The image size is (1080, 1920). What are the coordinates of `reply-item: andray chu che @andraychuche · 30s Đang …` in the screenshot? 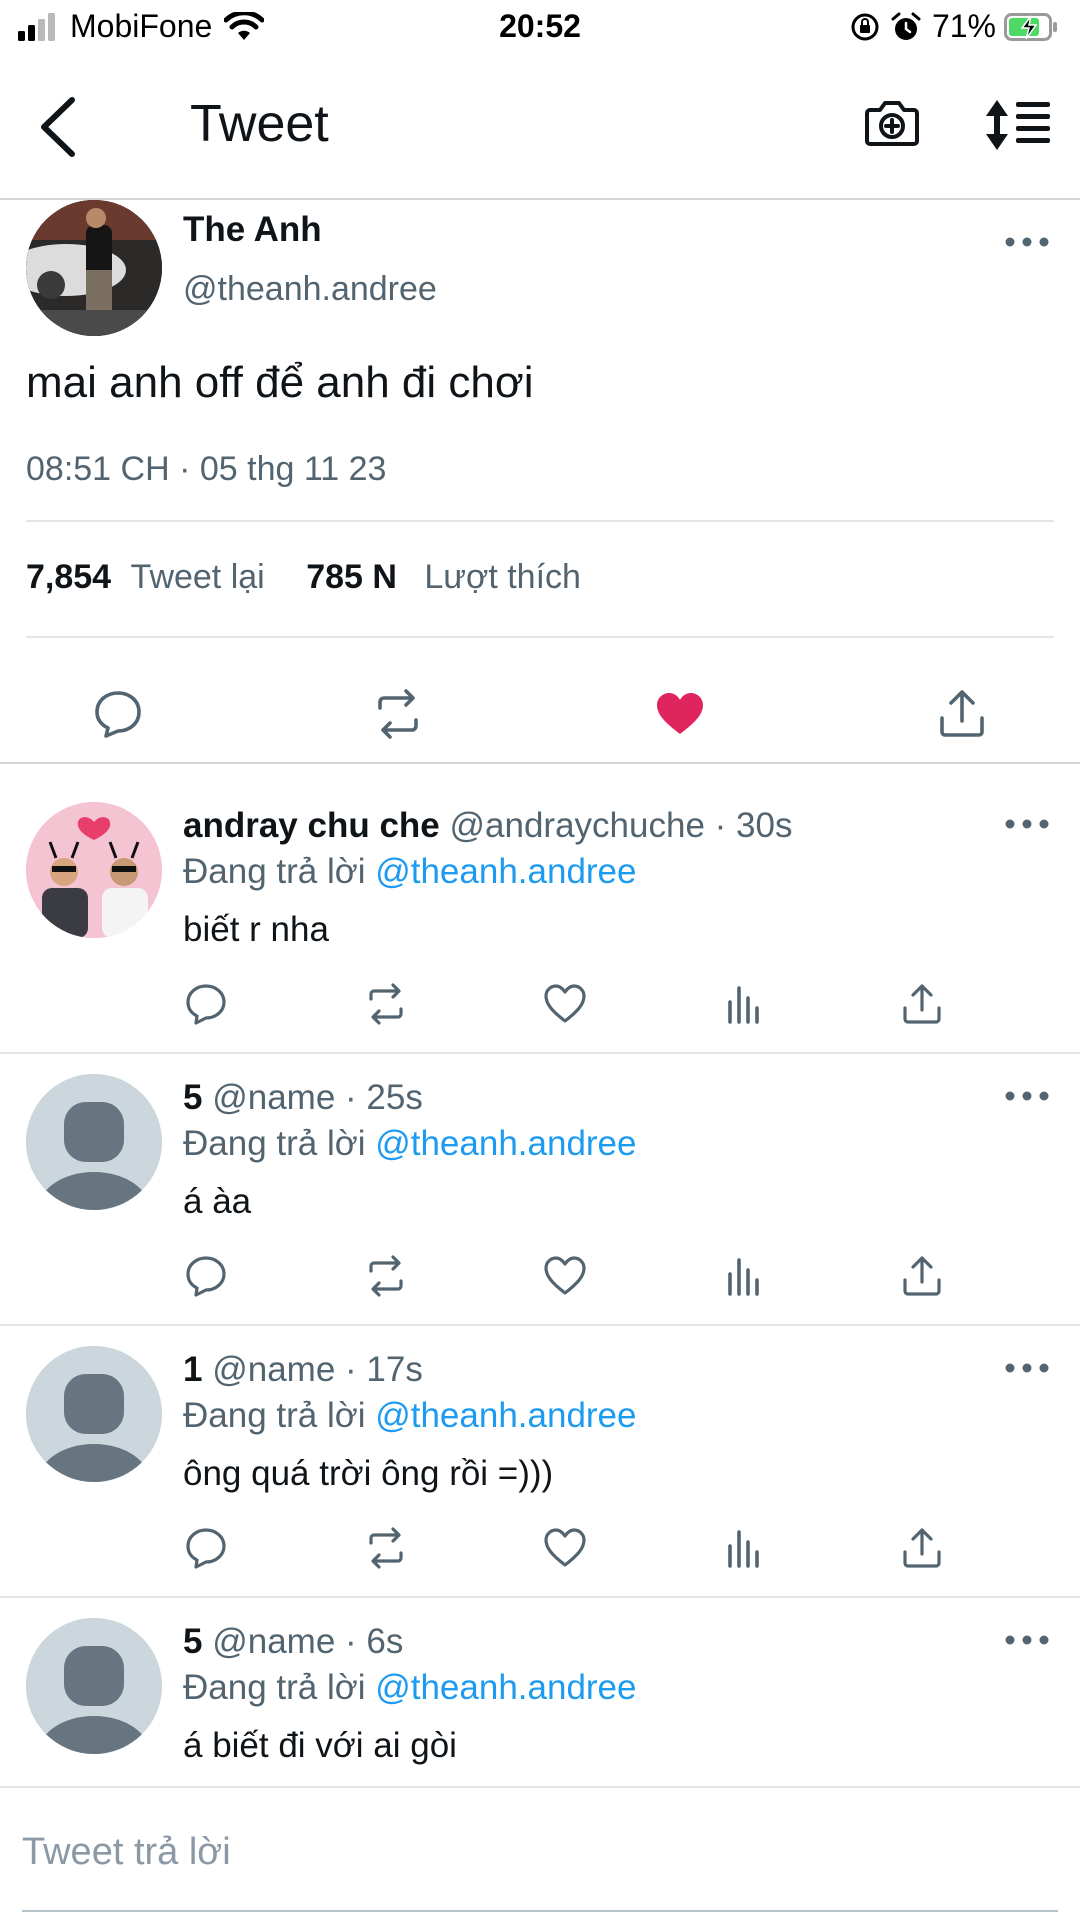 It's located at (540, 918).